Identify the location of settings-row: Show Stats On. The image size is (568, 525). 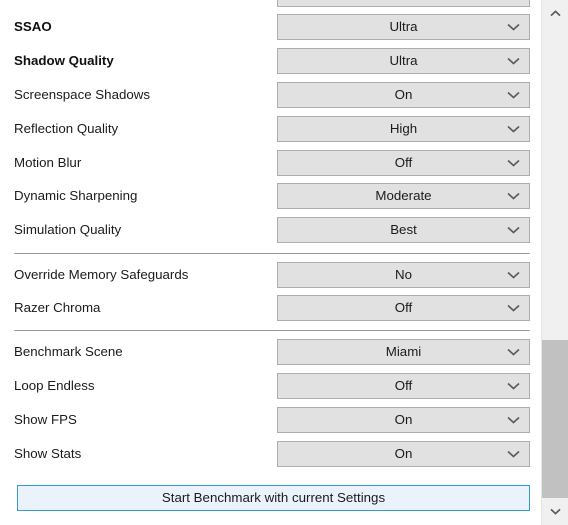
(270, 454).